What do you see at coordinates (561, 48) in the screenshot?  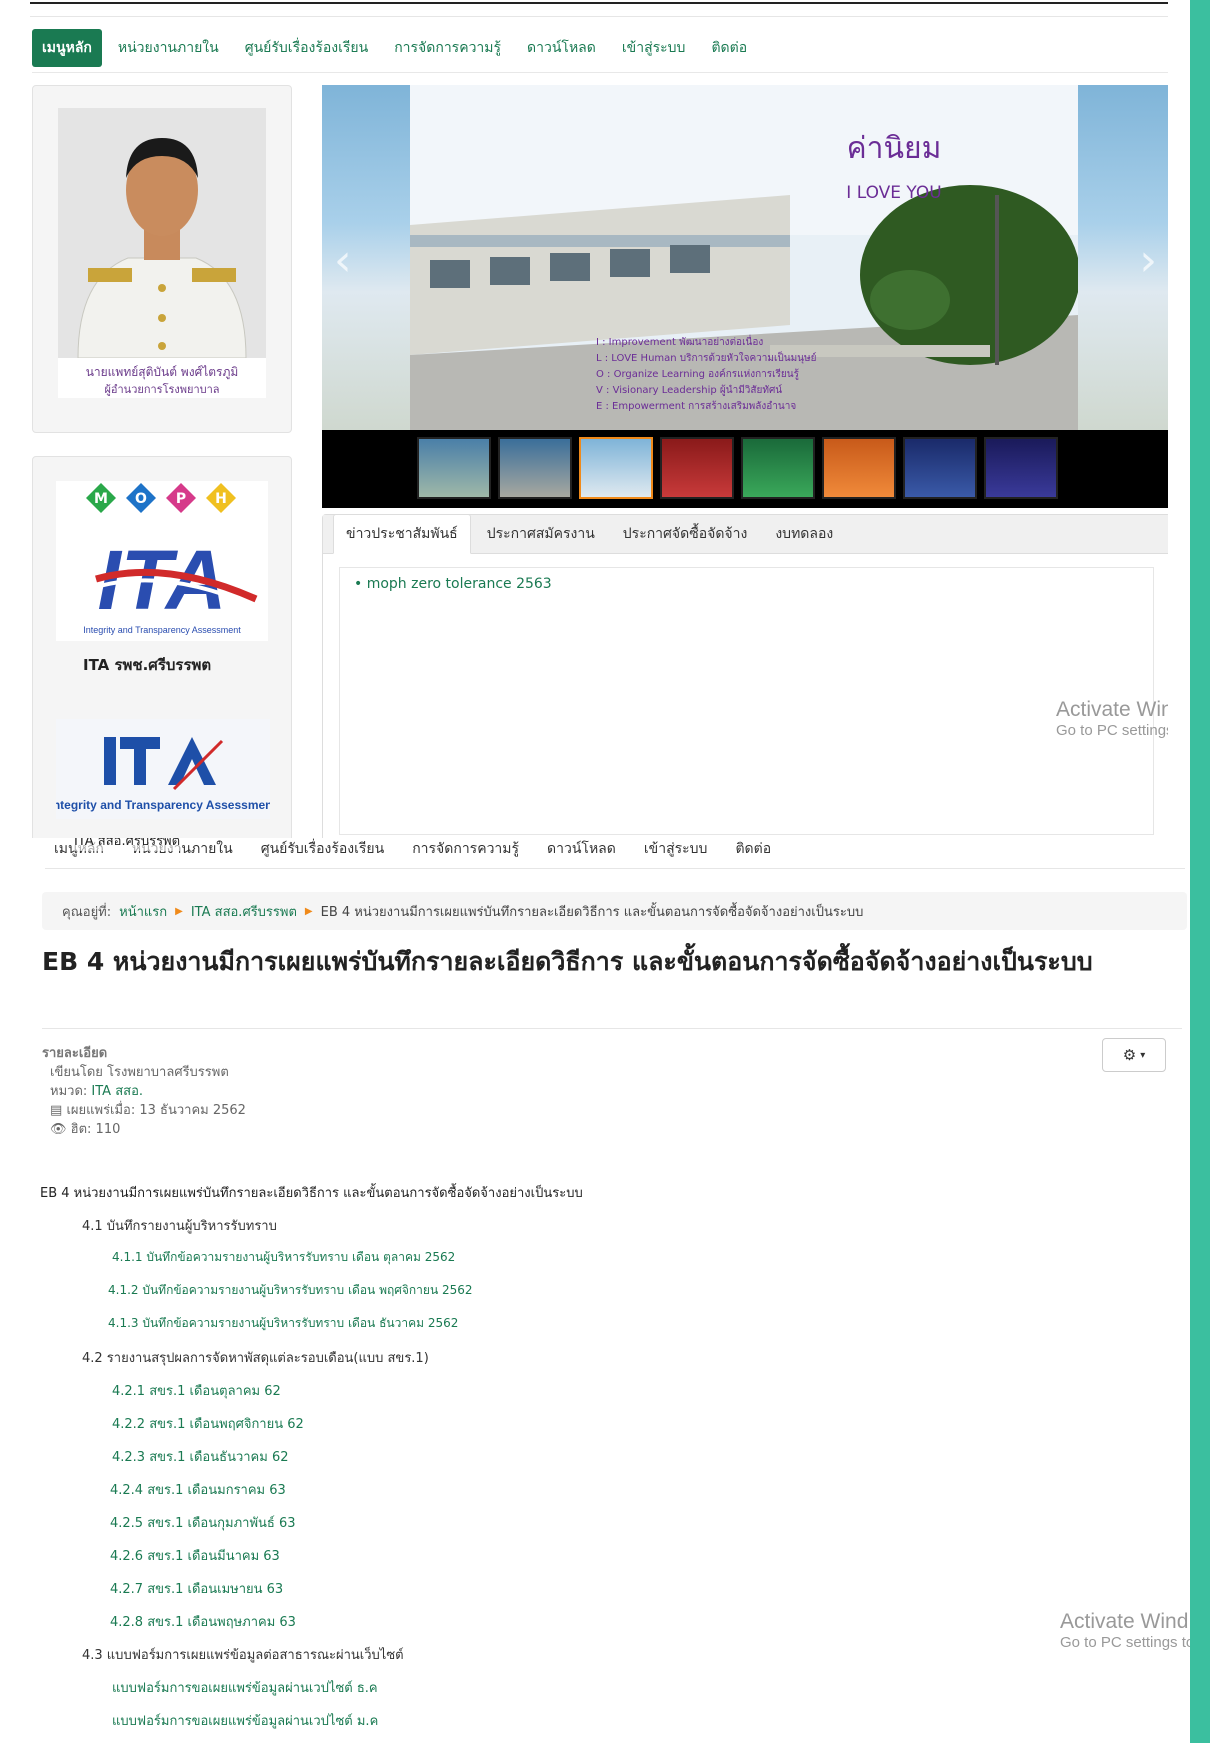 I see `nav-item-download: ดาวน์โหลด` at bounding box center [561, 48].